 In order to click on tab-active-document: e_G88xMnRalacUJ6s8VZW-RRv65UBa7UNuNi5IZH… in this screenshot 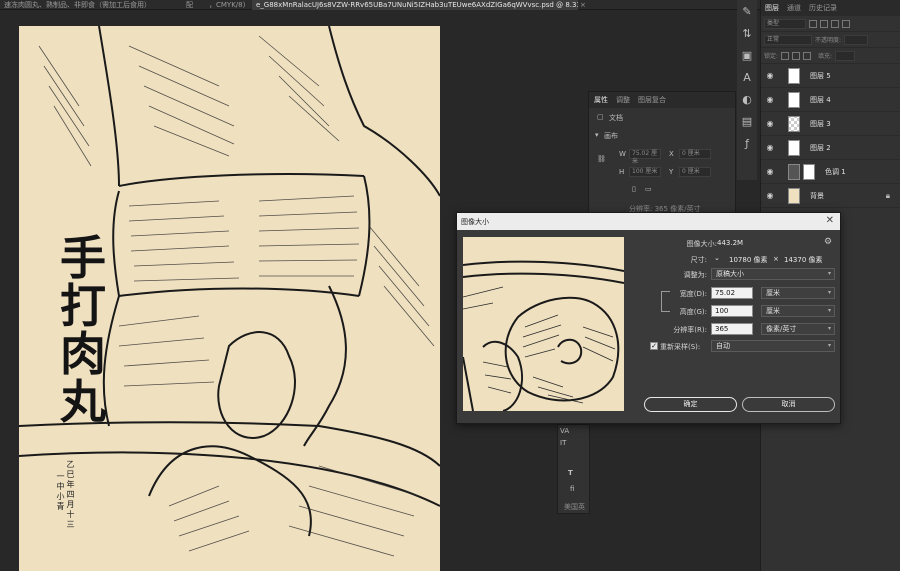, I will do `click(415, 5)`.